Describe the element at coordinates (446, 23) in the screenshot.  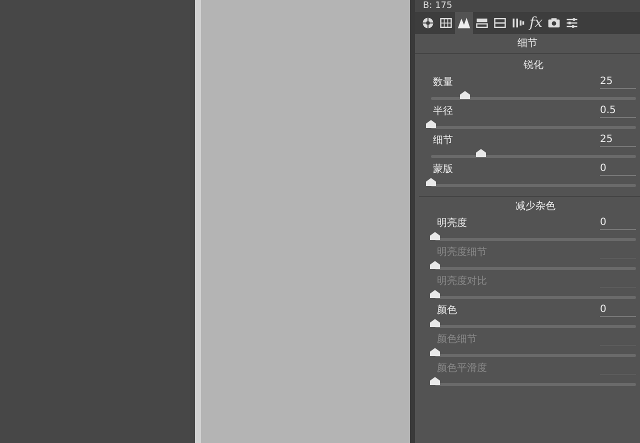
I see `grid-icon` at that location.